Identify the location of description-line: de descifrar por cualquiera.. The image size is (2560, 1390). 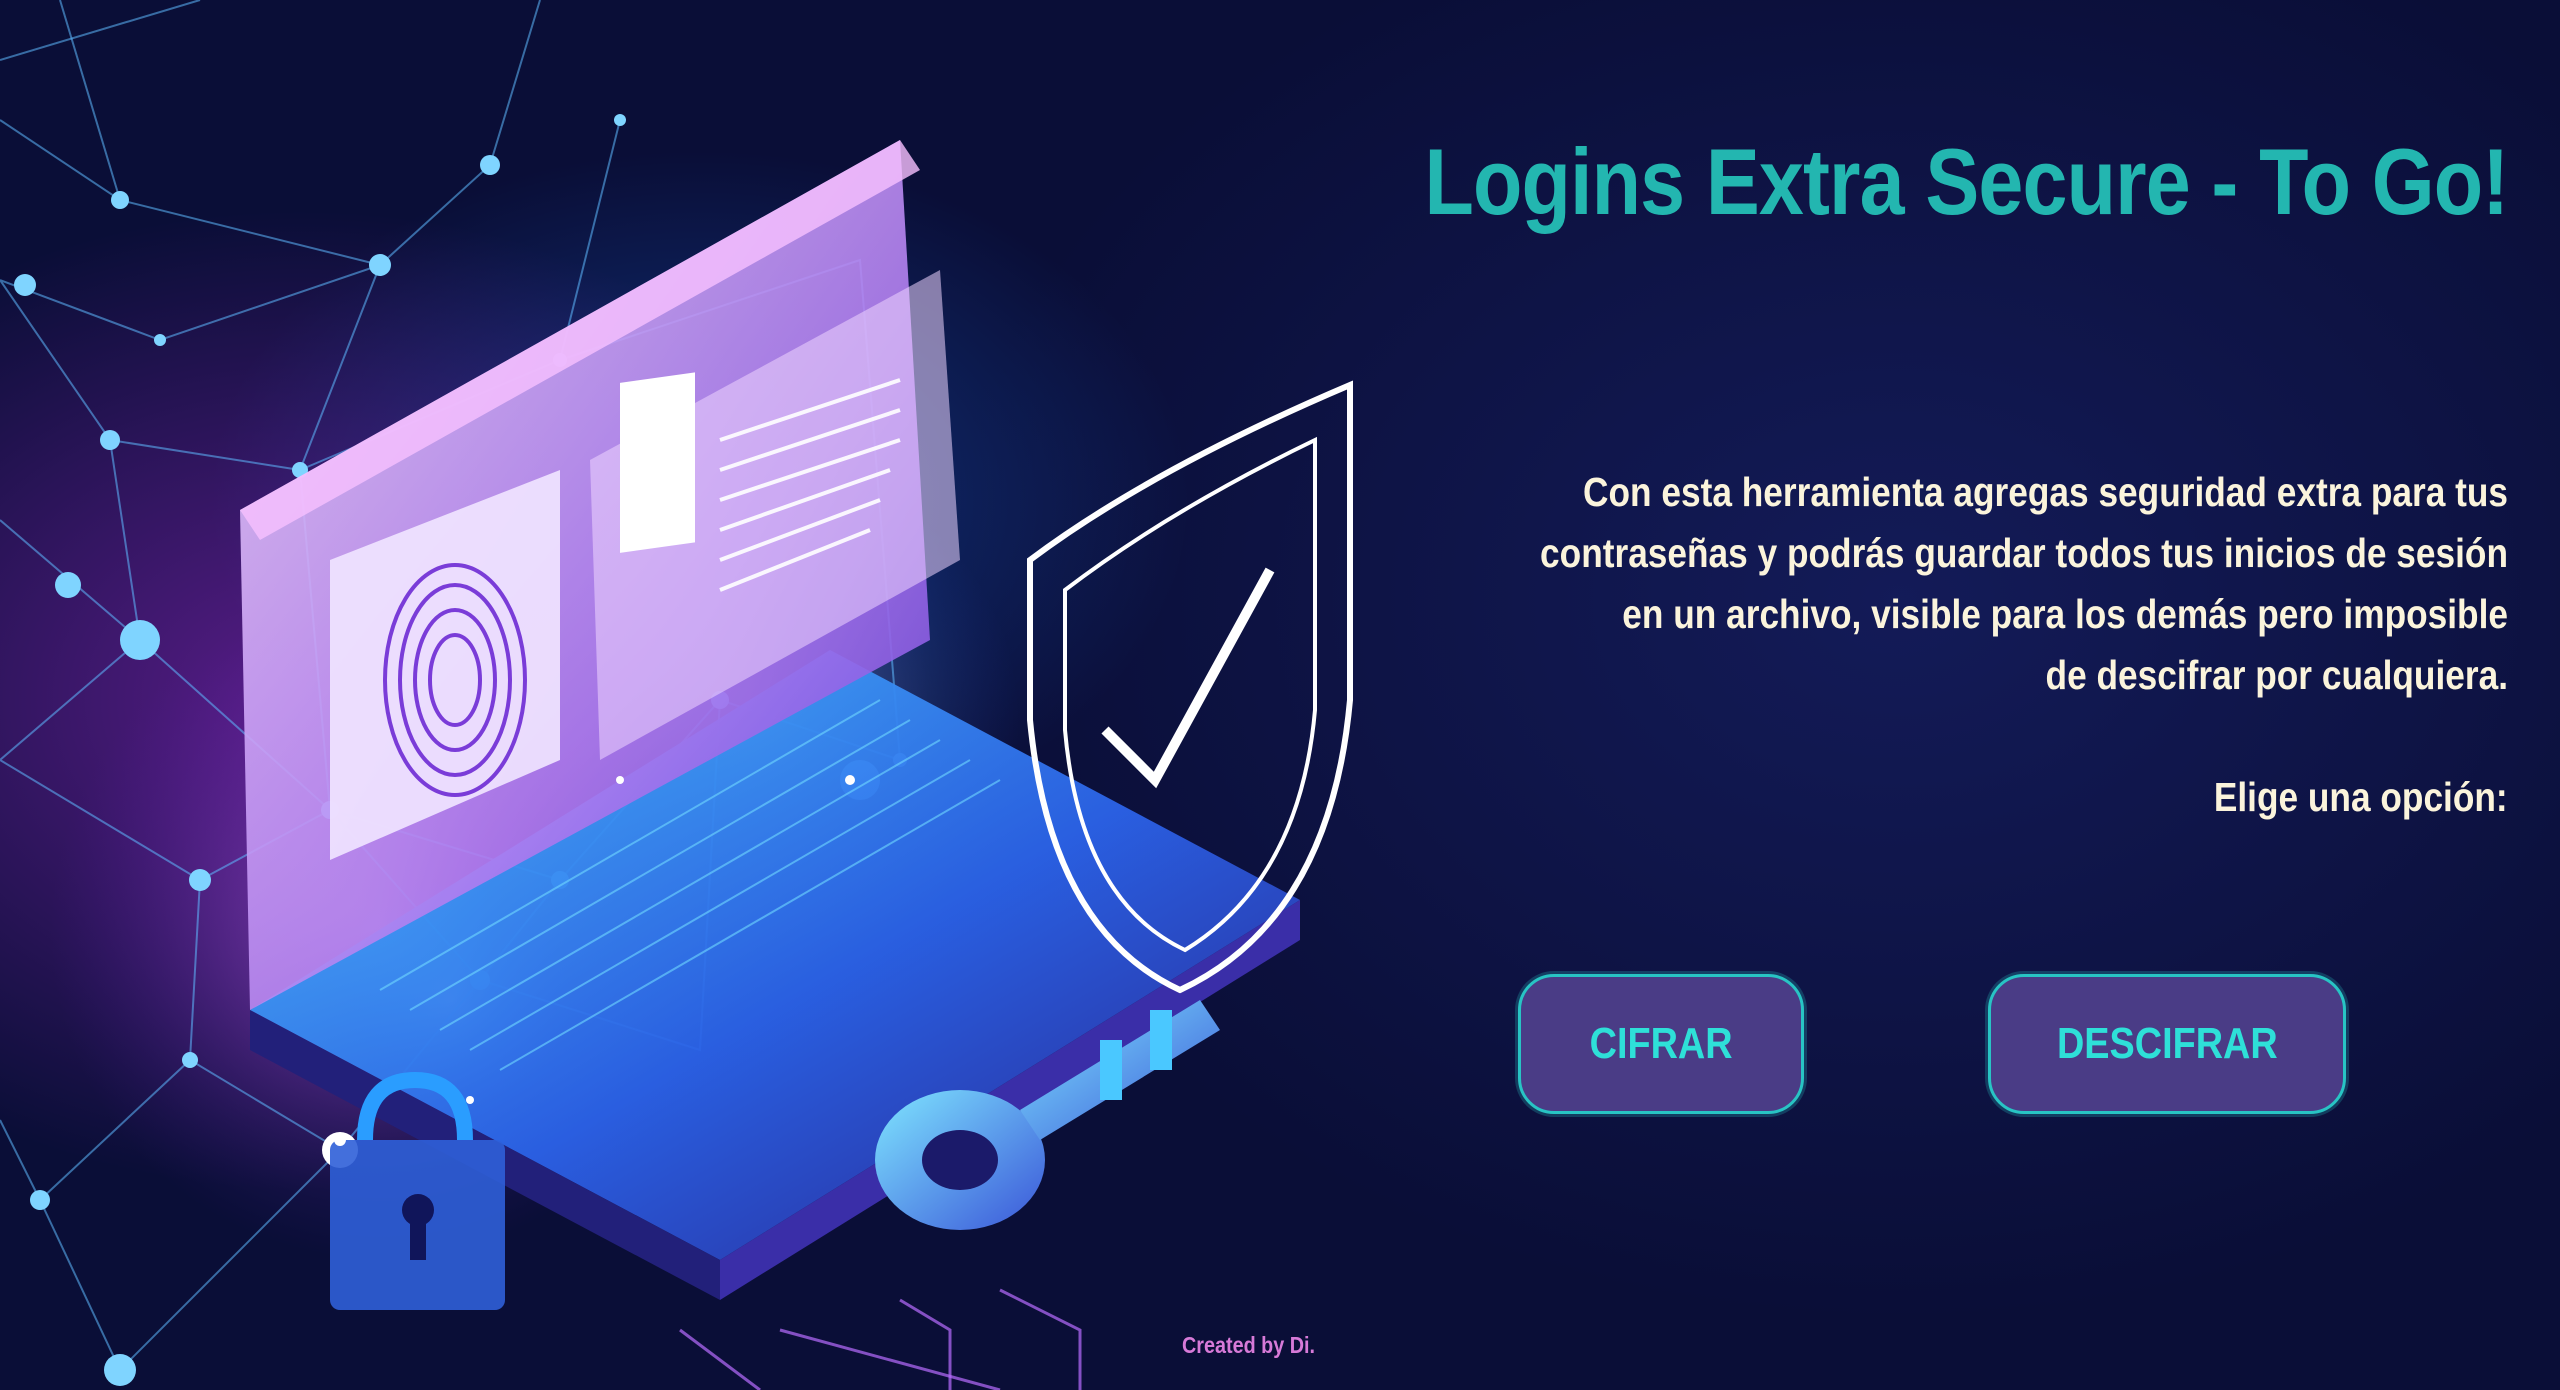
(2276, 675).